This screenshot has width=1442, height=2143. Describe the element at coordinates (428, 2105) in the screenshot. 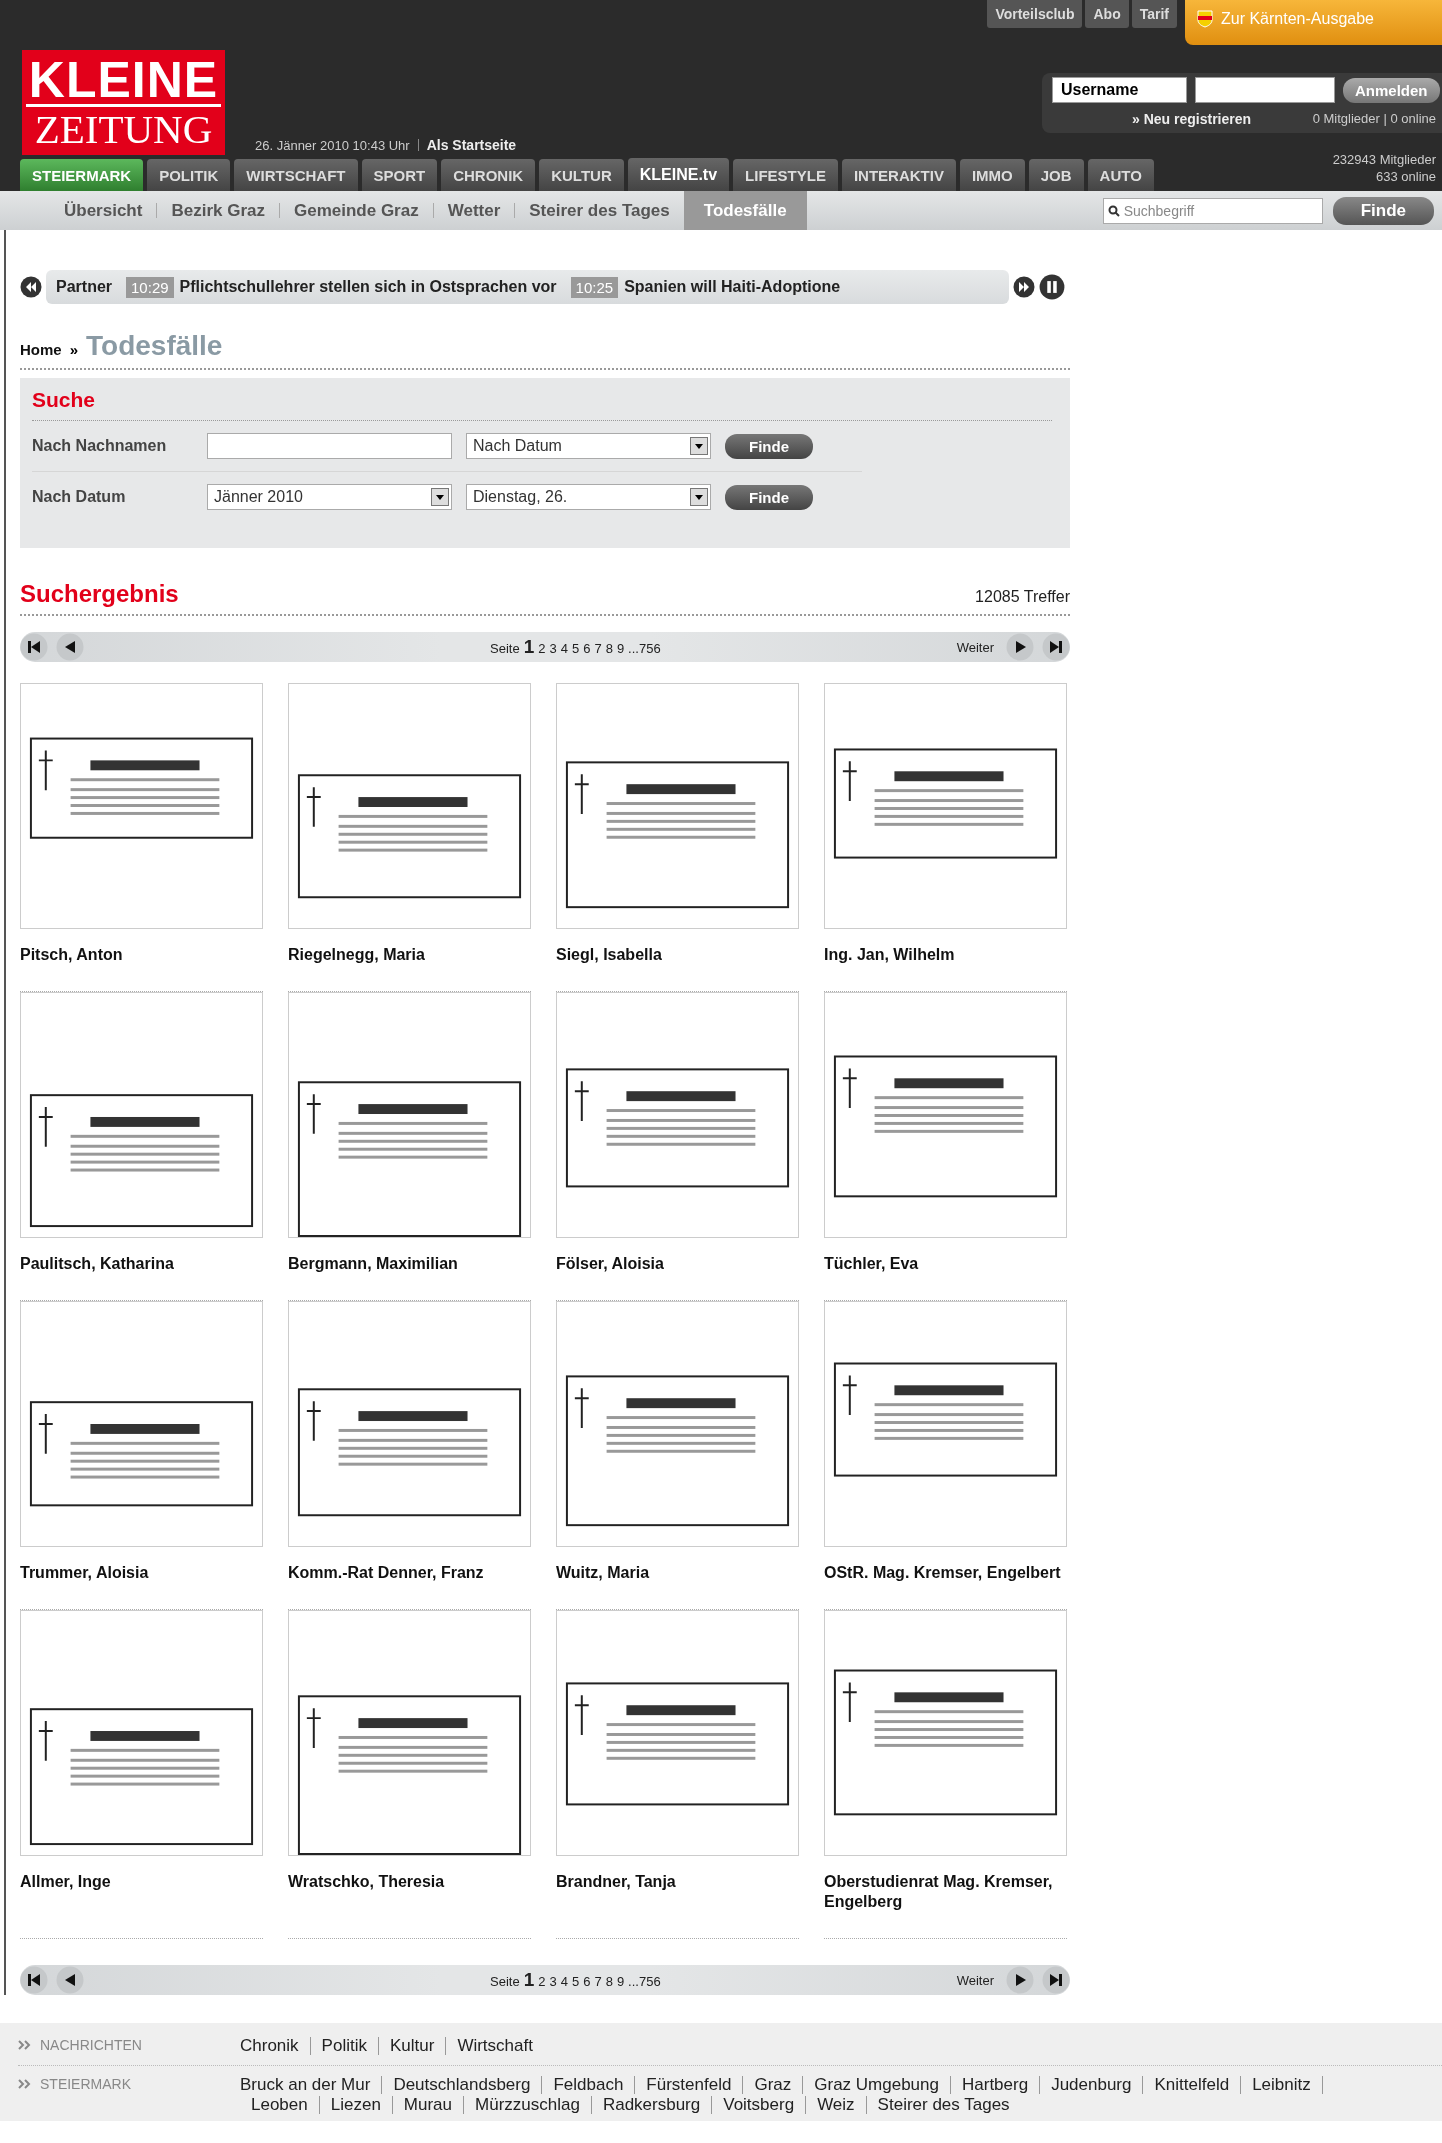

I see `footer-link: Murau` at that location.